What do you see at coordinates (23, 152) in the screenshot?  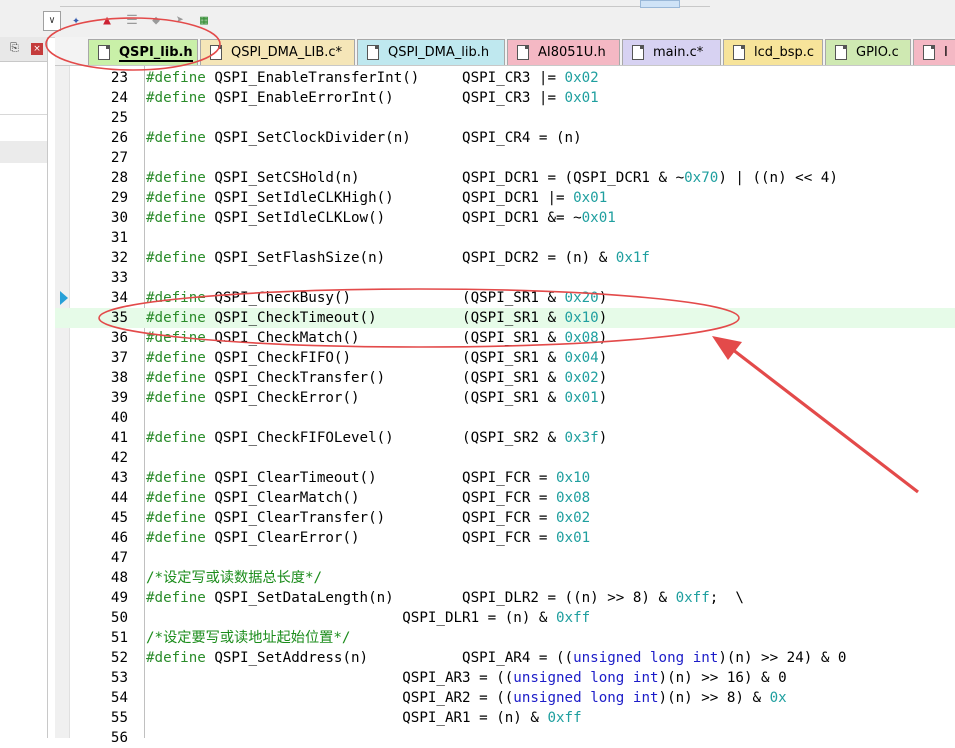 I see `panel-selected-row` at bounding box center [23, 152].